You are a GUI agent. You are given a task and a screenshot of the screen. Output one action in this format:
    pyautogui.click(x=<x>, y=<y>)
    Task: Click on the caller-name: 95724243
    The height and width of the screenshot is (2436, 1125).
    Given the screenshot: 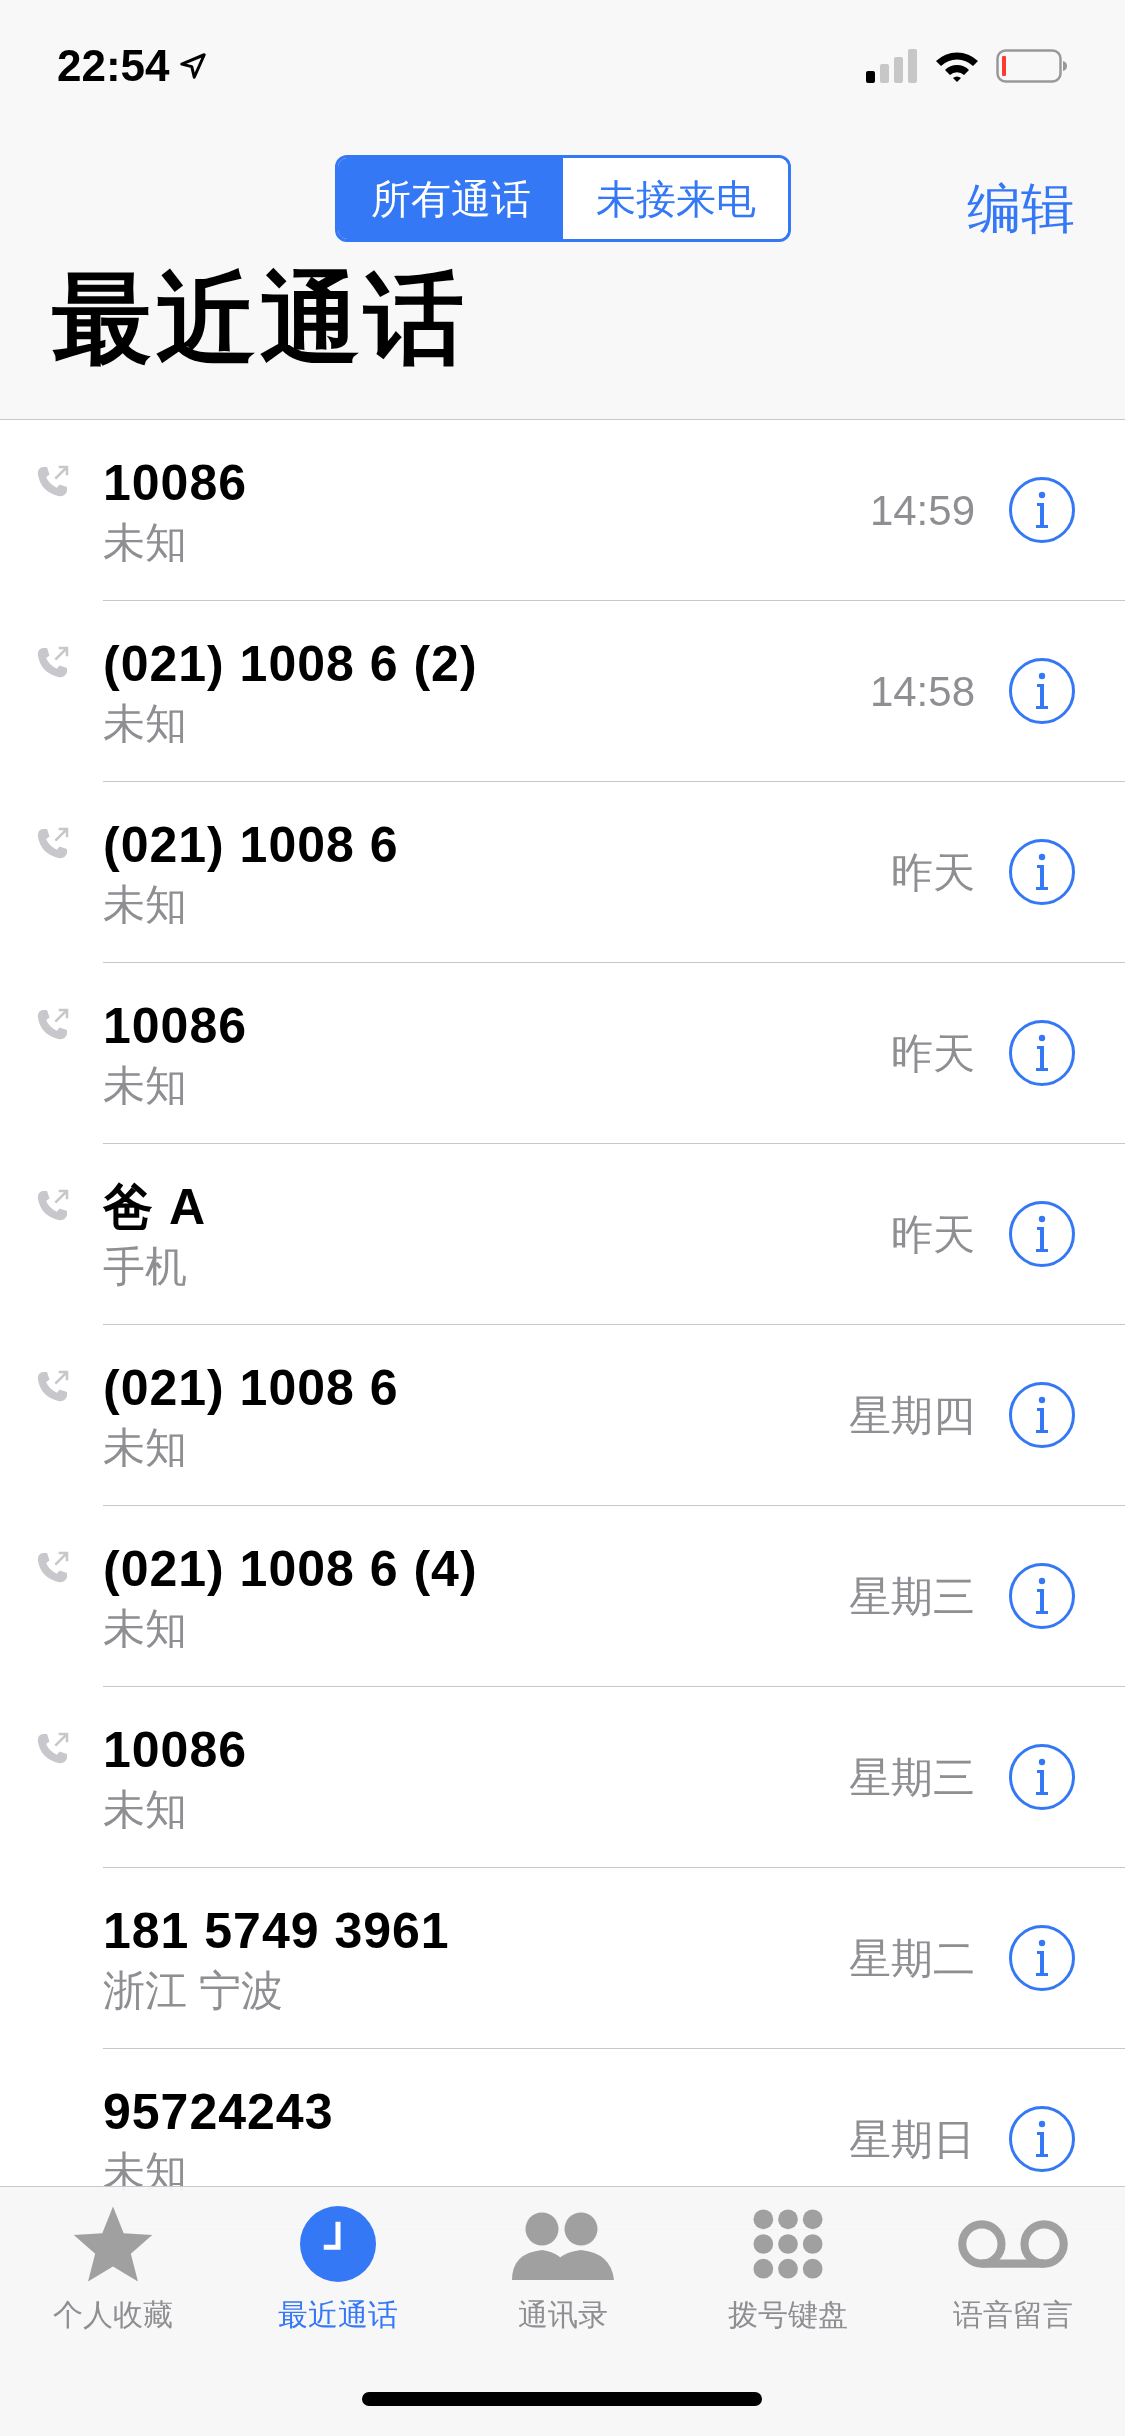 What is the action you would take?
    pyautogui.click(x=219, y=2112)
    